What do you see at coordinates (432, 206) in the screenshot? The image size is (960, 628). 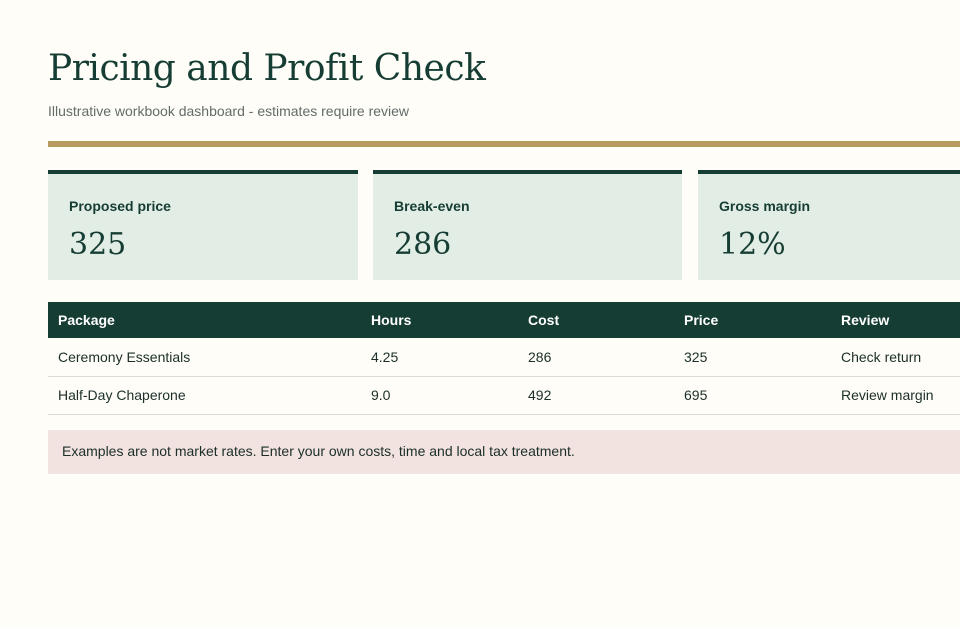 I see `kpi-label: Break-even` at bounding box center [432, 206].